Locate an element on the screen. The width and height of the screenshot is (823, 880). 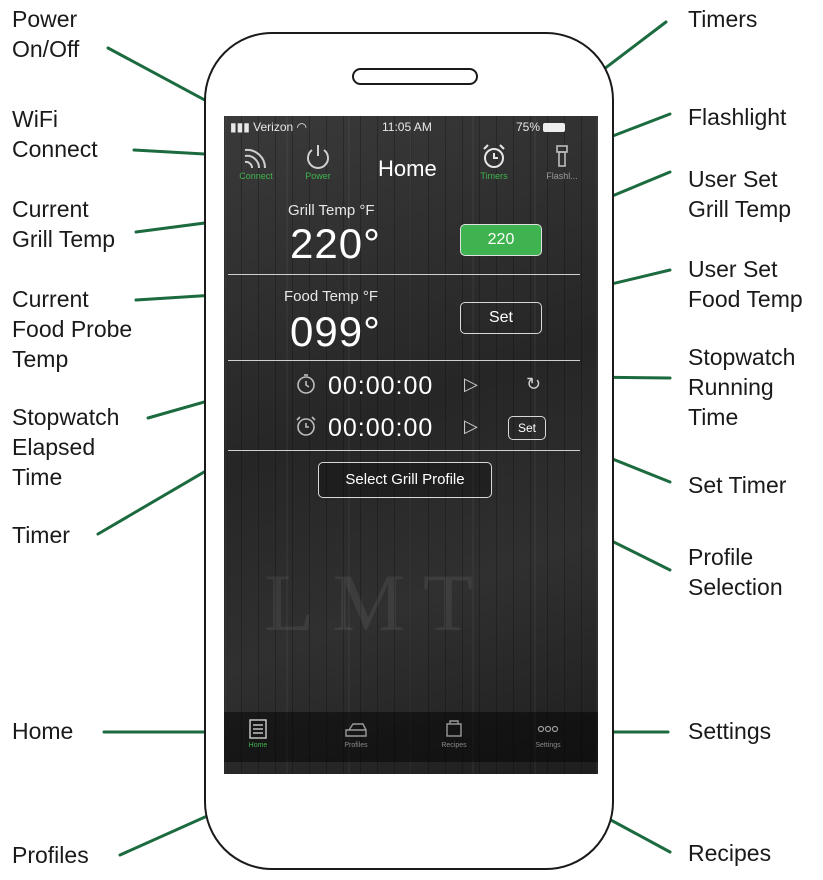
callout-timers: Timers is located at coordinates (723, 19).